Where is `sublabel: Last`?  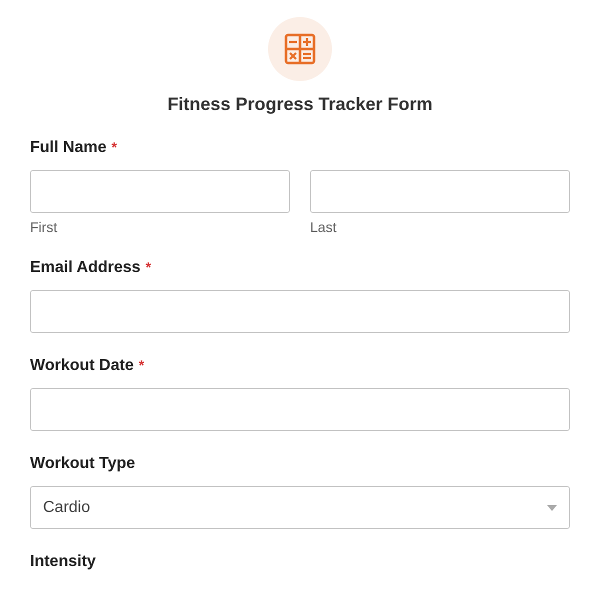 sublabel: Last is located at coordinates (324, 227).